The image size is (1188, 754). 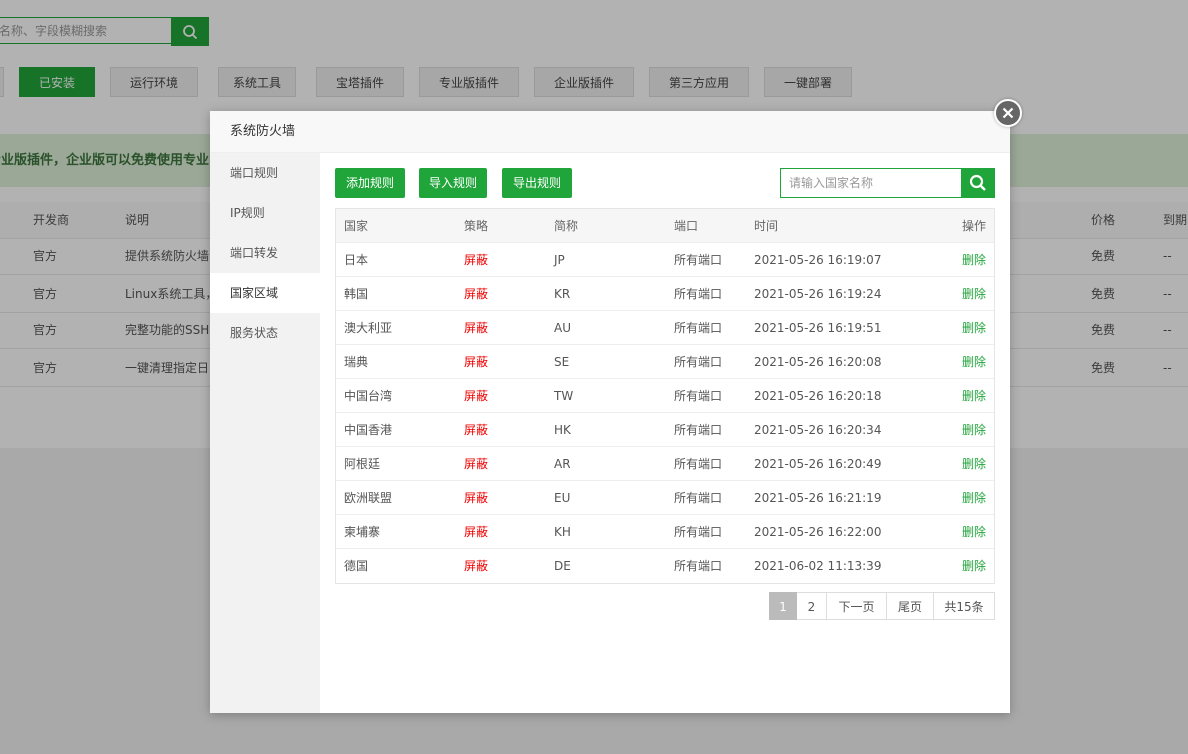 What do you see at coordinates (356, 226) in the screenshot?
I see `header-country: 国家` at bounding box center [356, 226].